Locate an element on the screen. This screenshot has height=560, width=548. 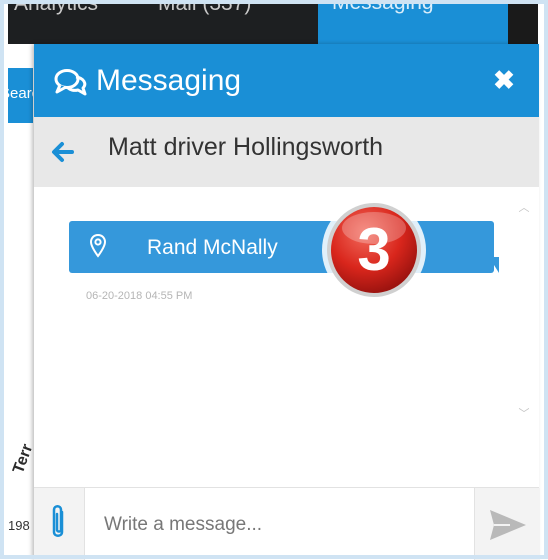
step-number: 3 is located at coordinates (373, 249).